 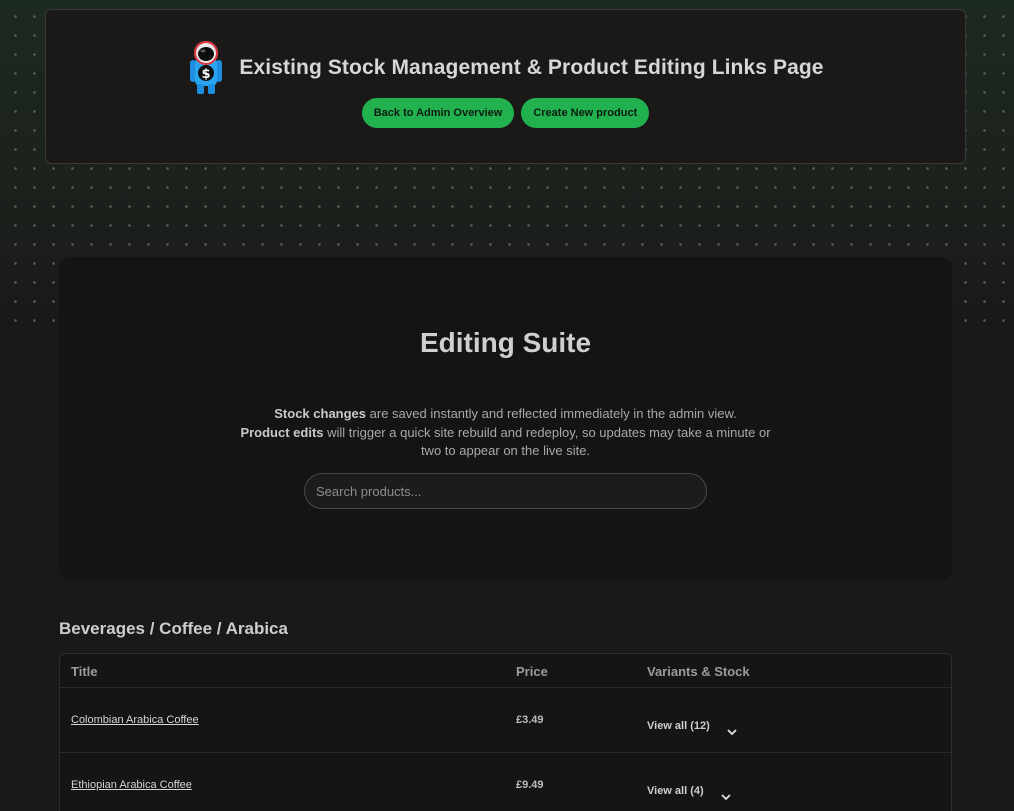 What do you see at coordinates (135, 720) in the screenshot?
I see `product-title-link: Colombian Arabica Coffee` at bounding box center [135, 720].